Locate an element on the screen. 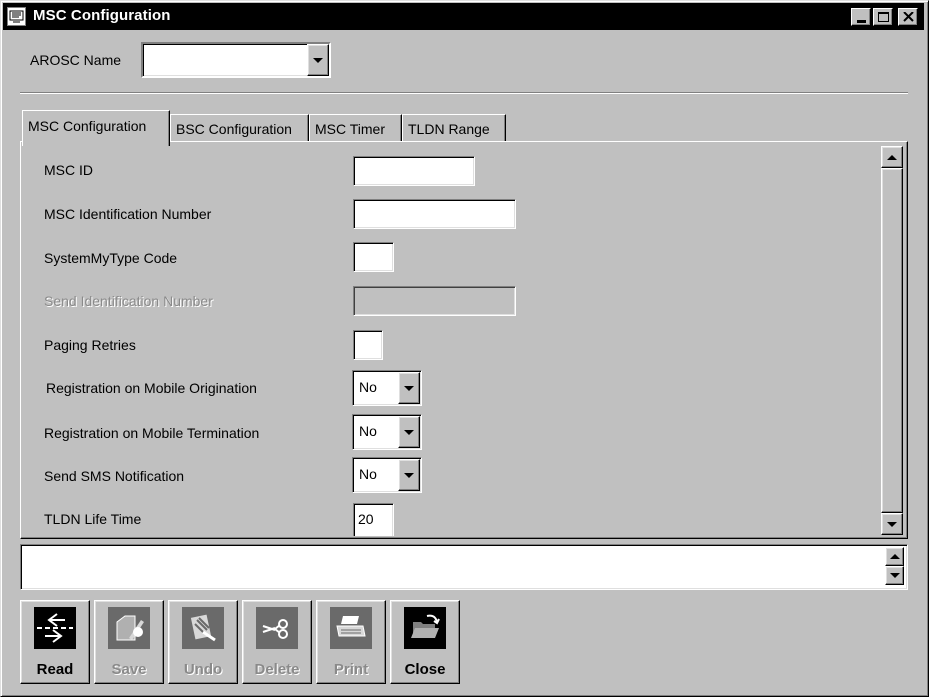  tab-msc-configuration: MSC Configuration is located at coordinates (96, 128).